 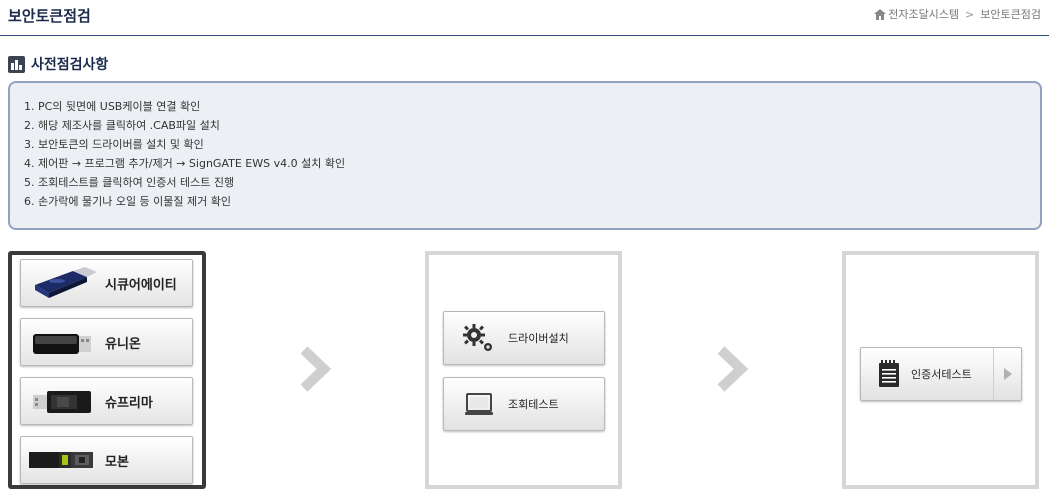 I want to click on vendor-label: 유니온, so click(x=123, y=344).